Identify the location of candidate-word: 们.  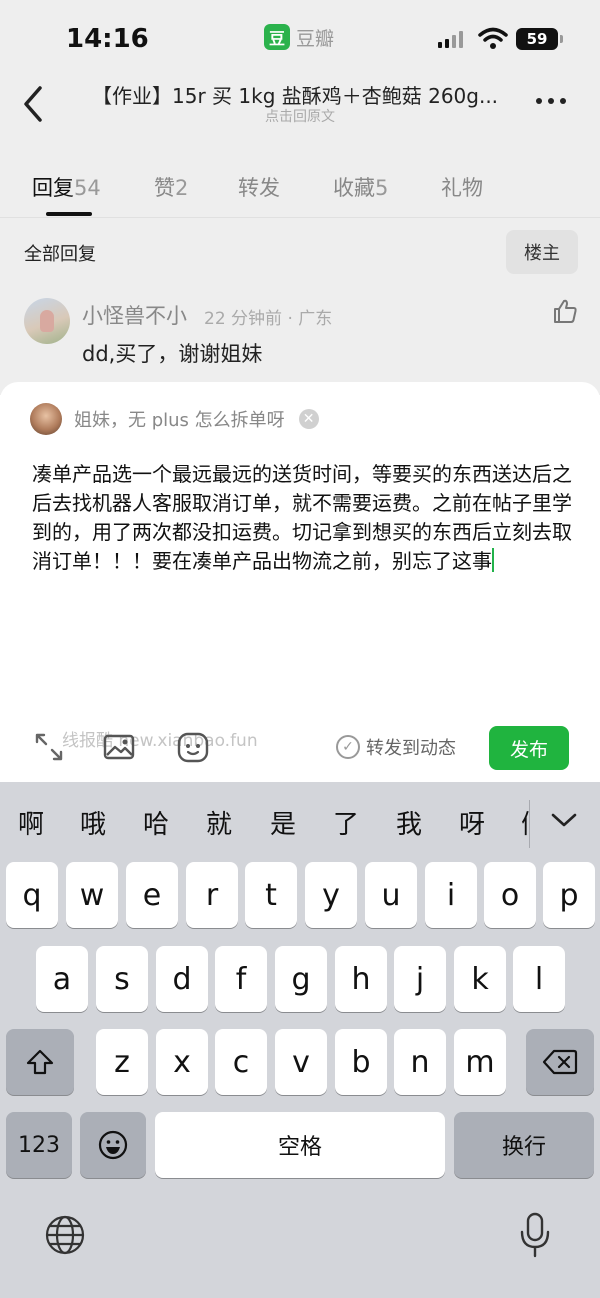
(525, 822).